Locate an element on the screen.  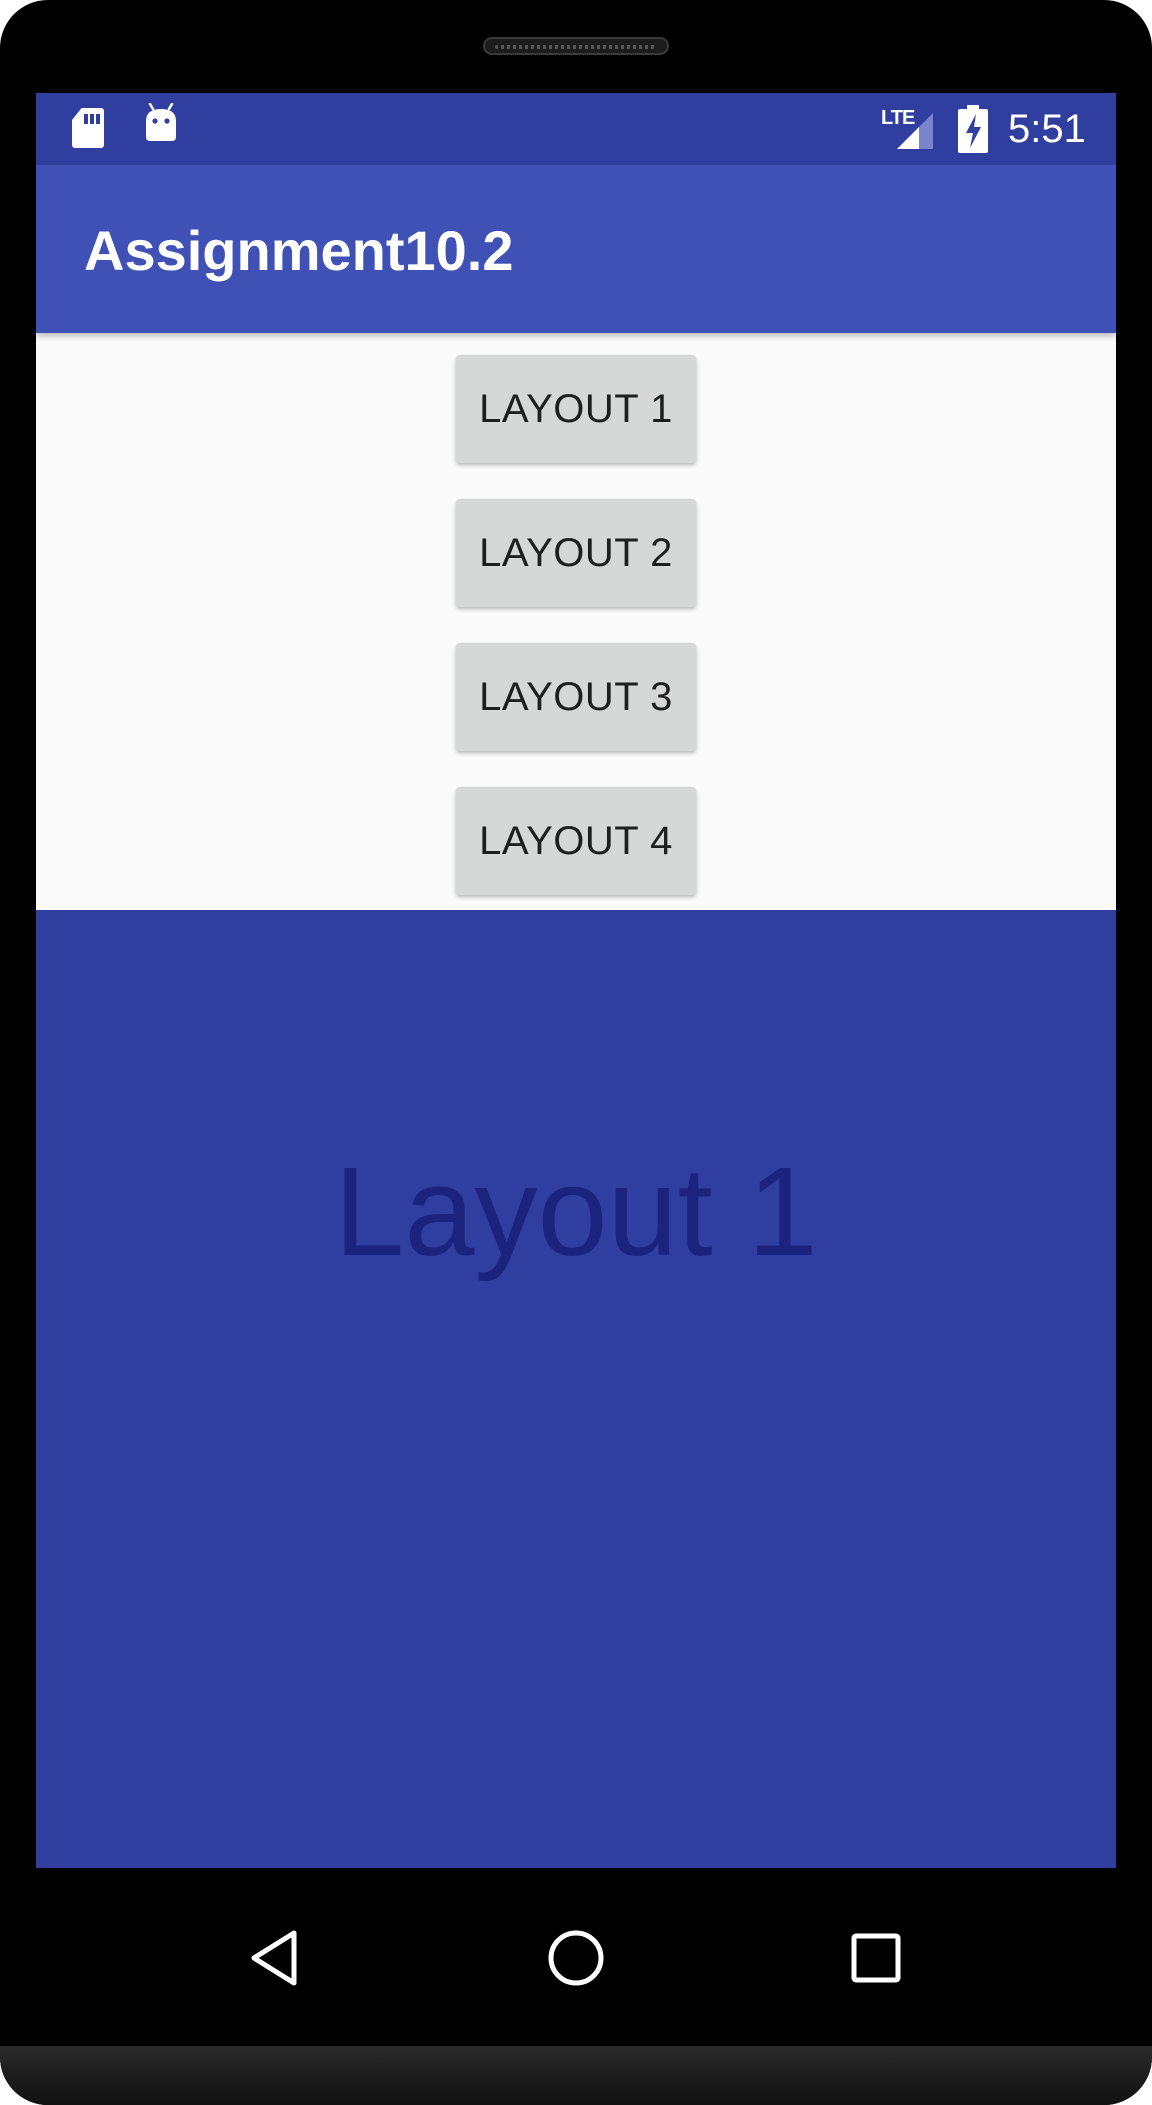
lte-signal-icon is located at coordinates (915, 131).